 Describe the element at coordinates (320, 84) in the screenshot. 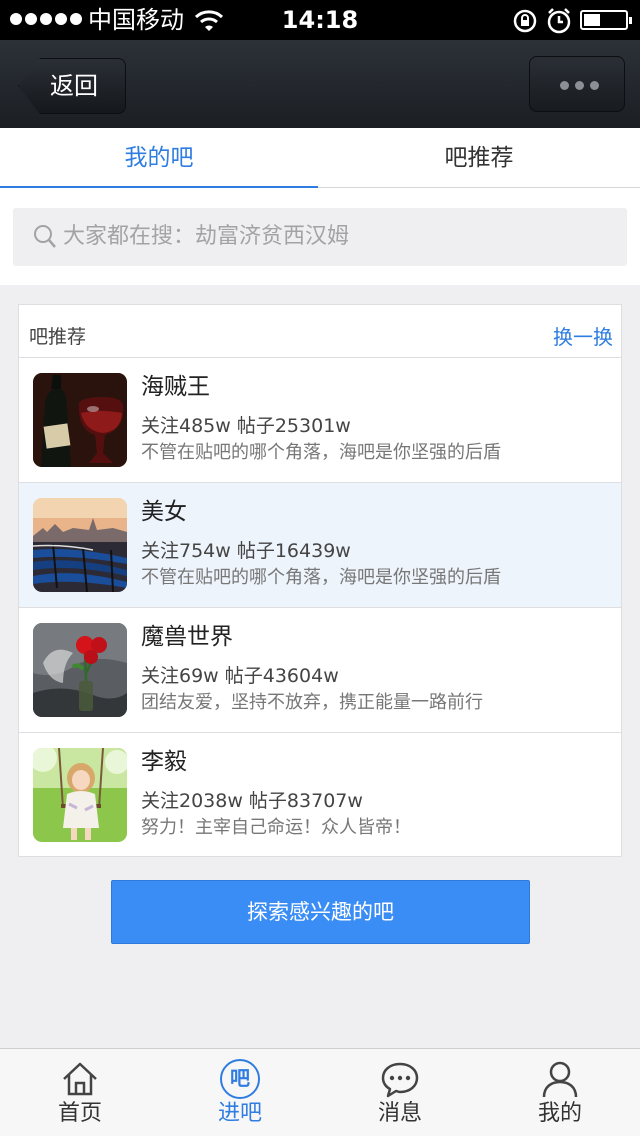

I see `navigation-bar: 返回` at that location.